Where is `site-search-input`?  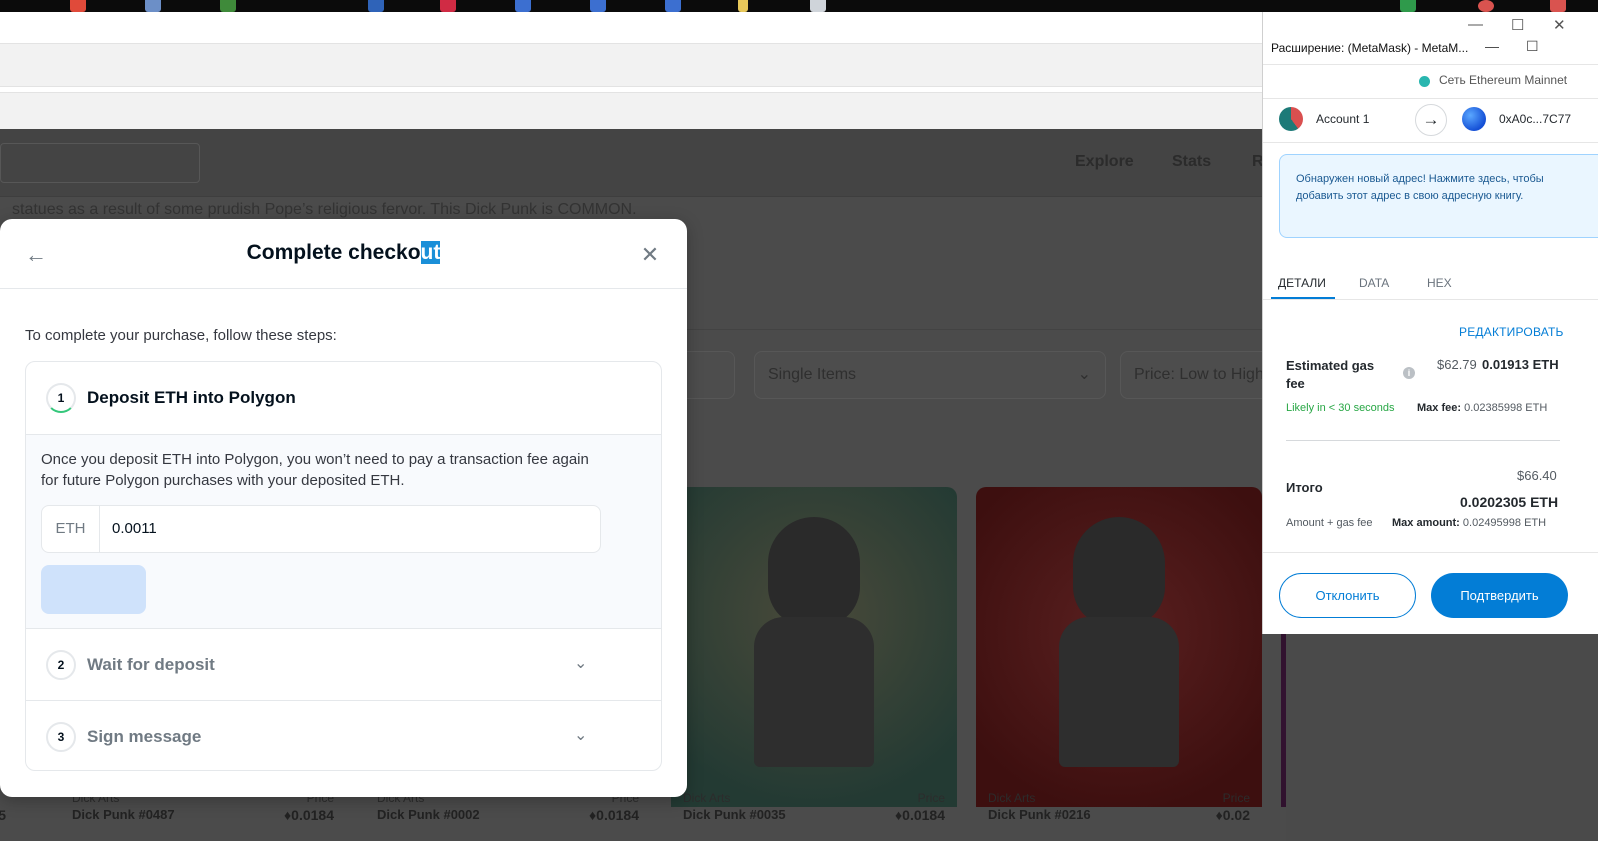 site-search-input is located at coordinates (100, 163).